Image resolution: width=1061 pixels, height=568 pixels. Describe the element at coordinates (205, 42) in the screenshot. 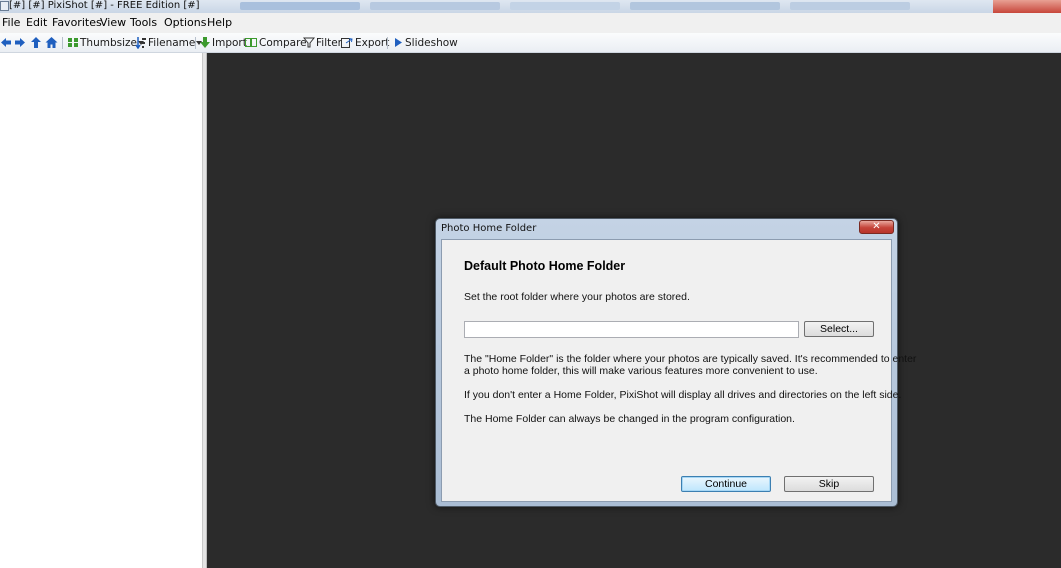

I see `import-icon` at that location.